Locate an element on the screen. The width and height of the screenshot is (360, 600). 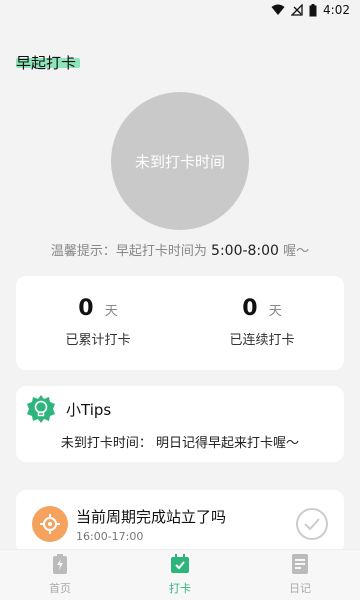
reminder-suffix: 喔～ is located at coordinates (296, 251).